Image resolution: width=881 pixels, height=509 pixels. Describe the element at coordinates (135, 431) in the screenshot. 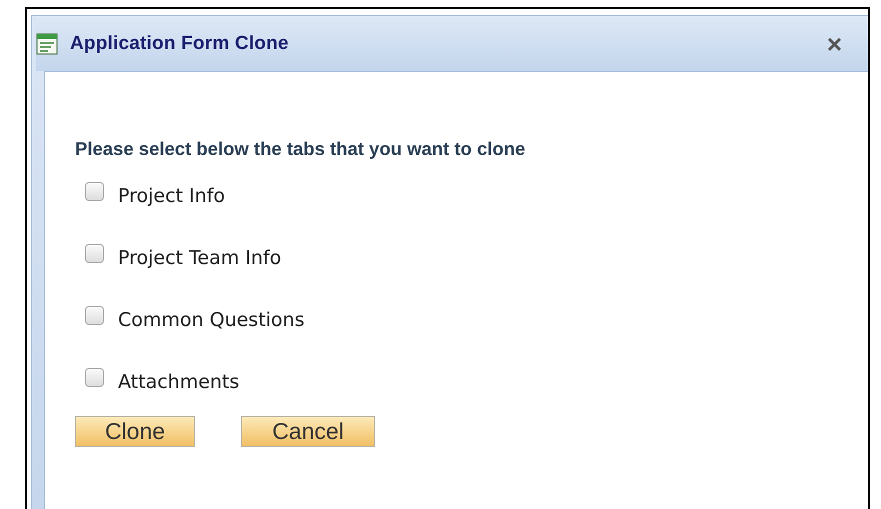

I see `clone-button: Clone` at that location.